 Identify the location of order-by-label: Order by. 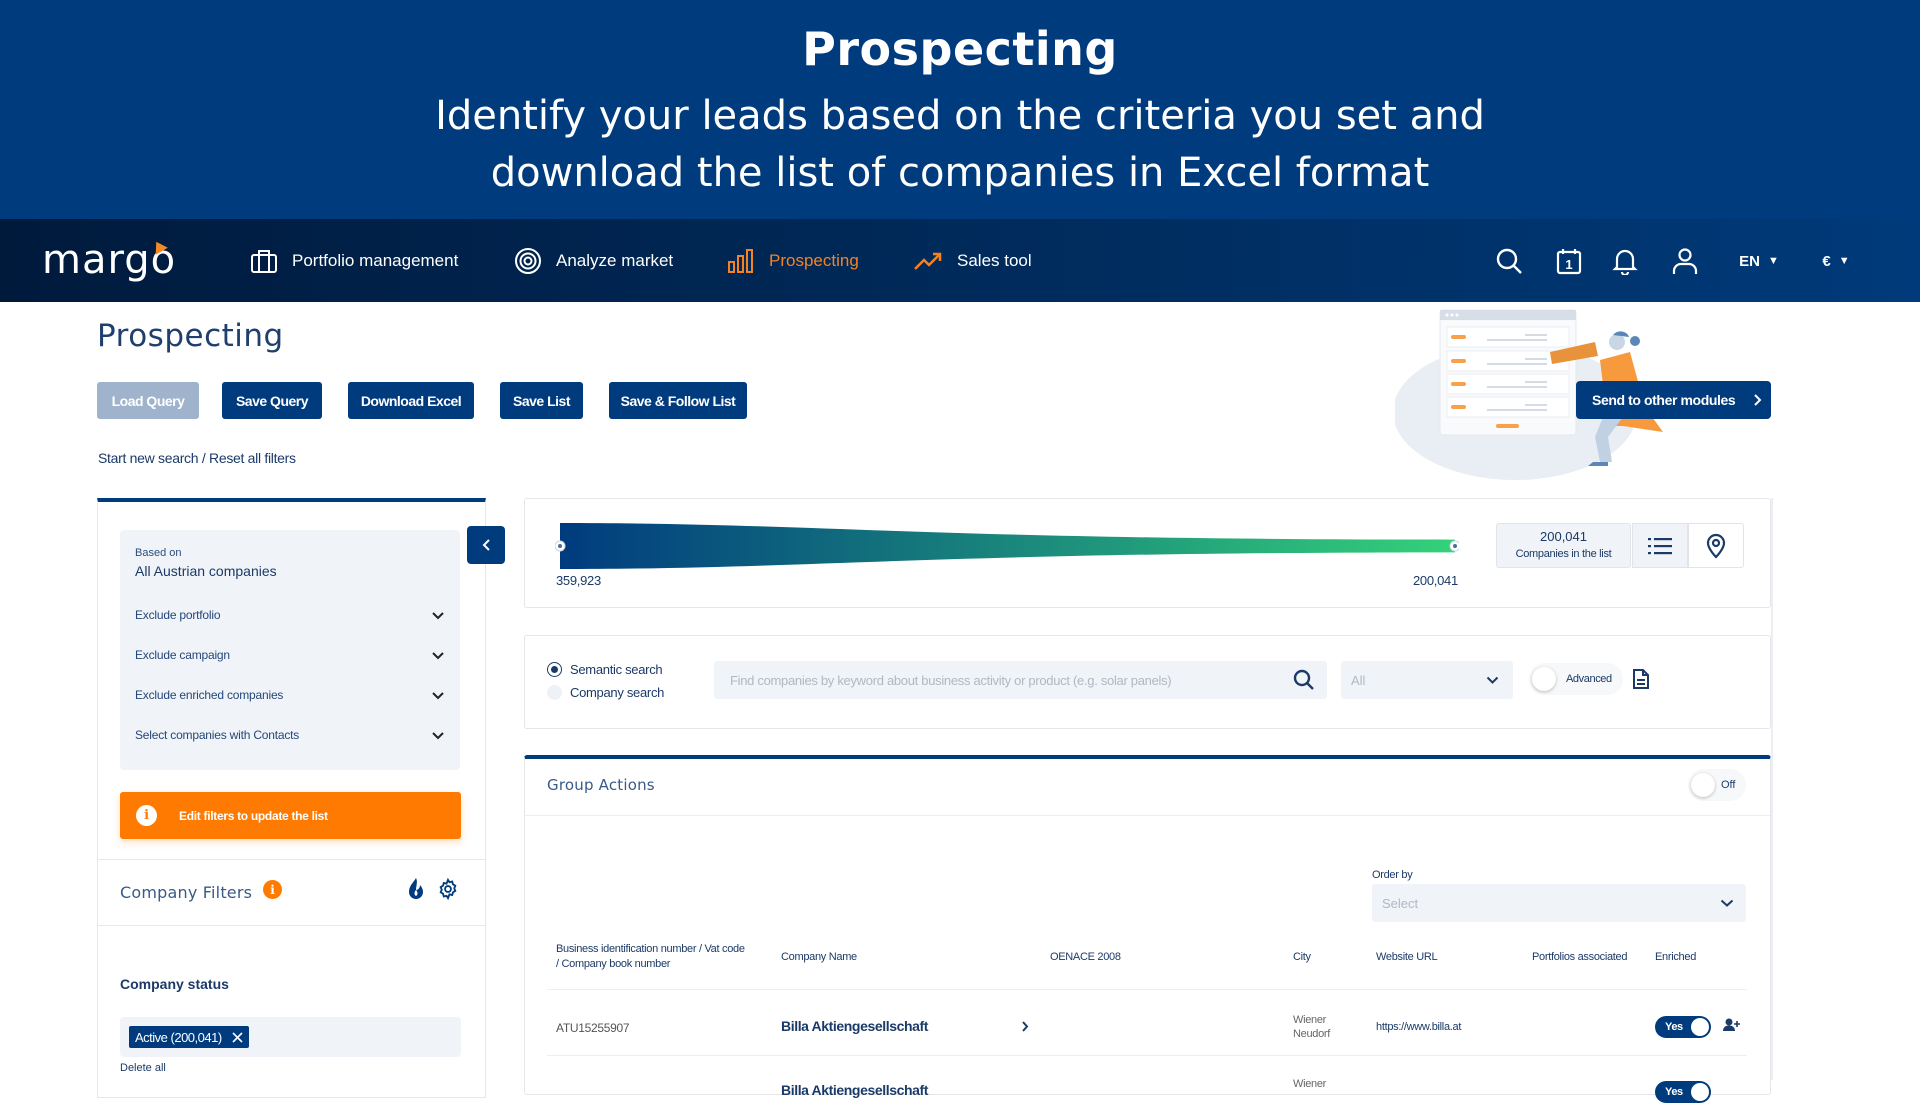
(1392, 875).